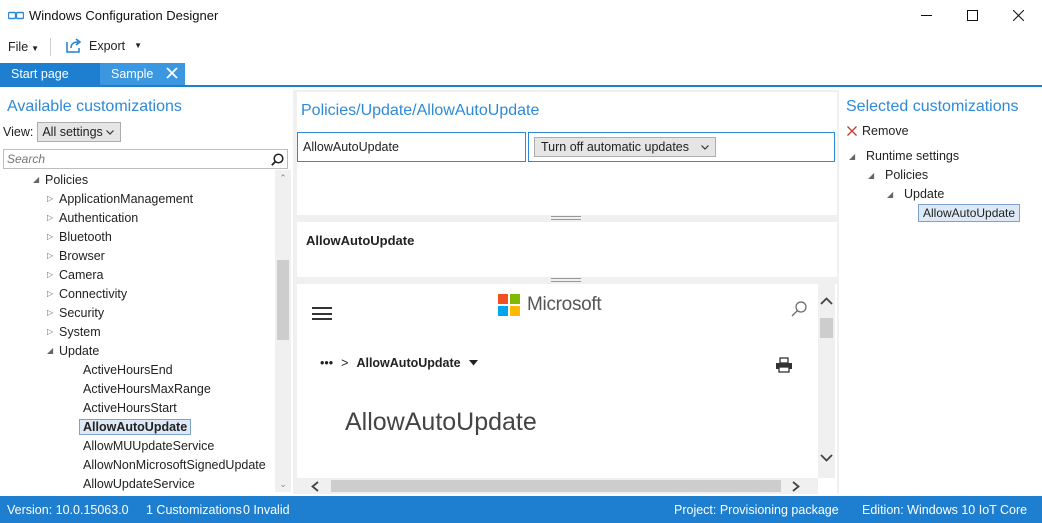 This screenshot has height=523, width=1042. What do you see at coordinates (945, 510) in the screenshot?
I see `status-edition: Edition: Windows 10 IoT Core` at bounding box center [945, 510].